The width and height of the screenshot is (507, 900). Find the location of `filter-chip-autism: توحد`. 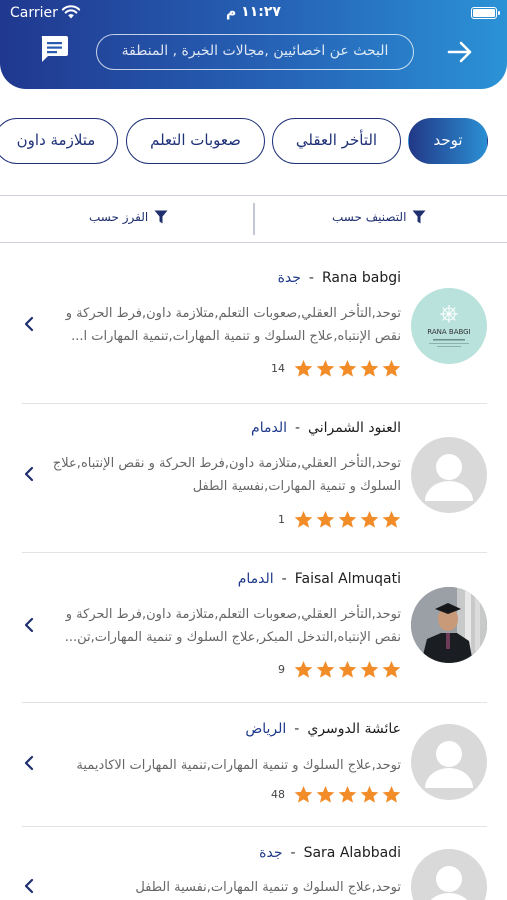

filter-chip-autism: توحد is located at coordinates (448, 141).